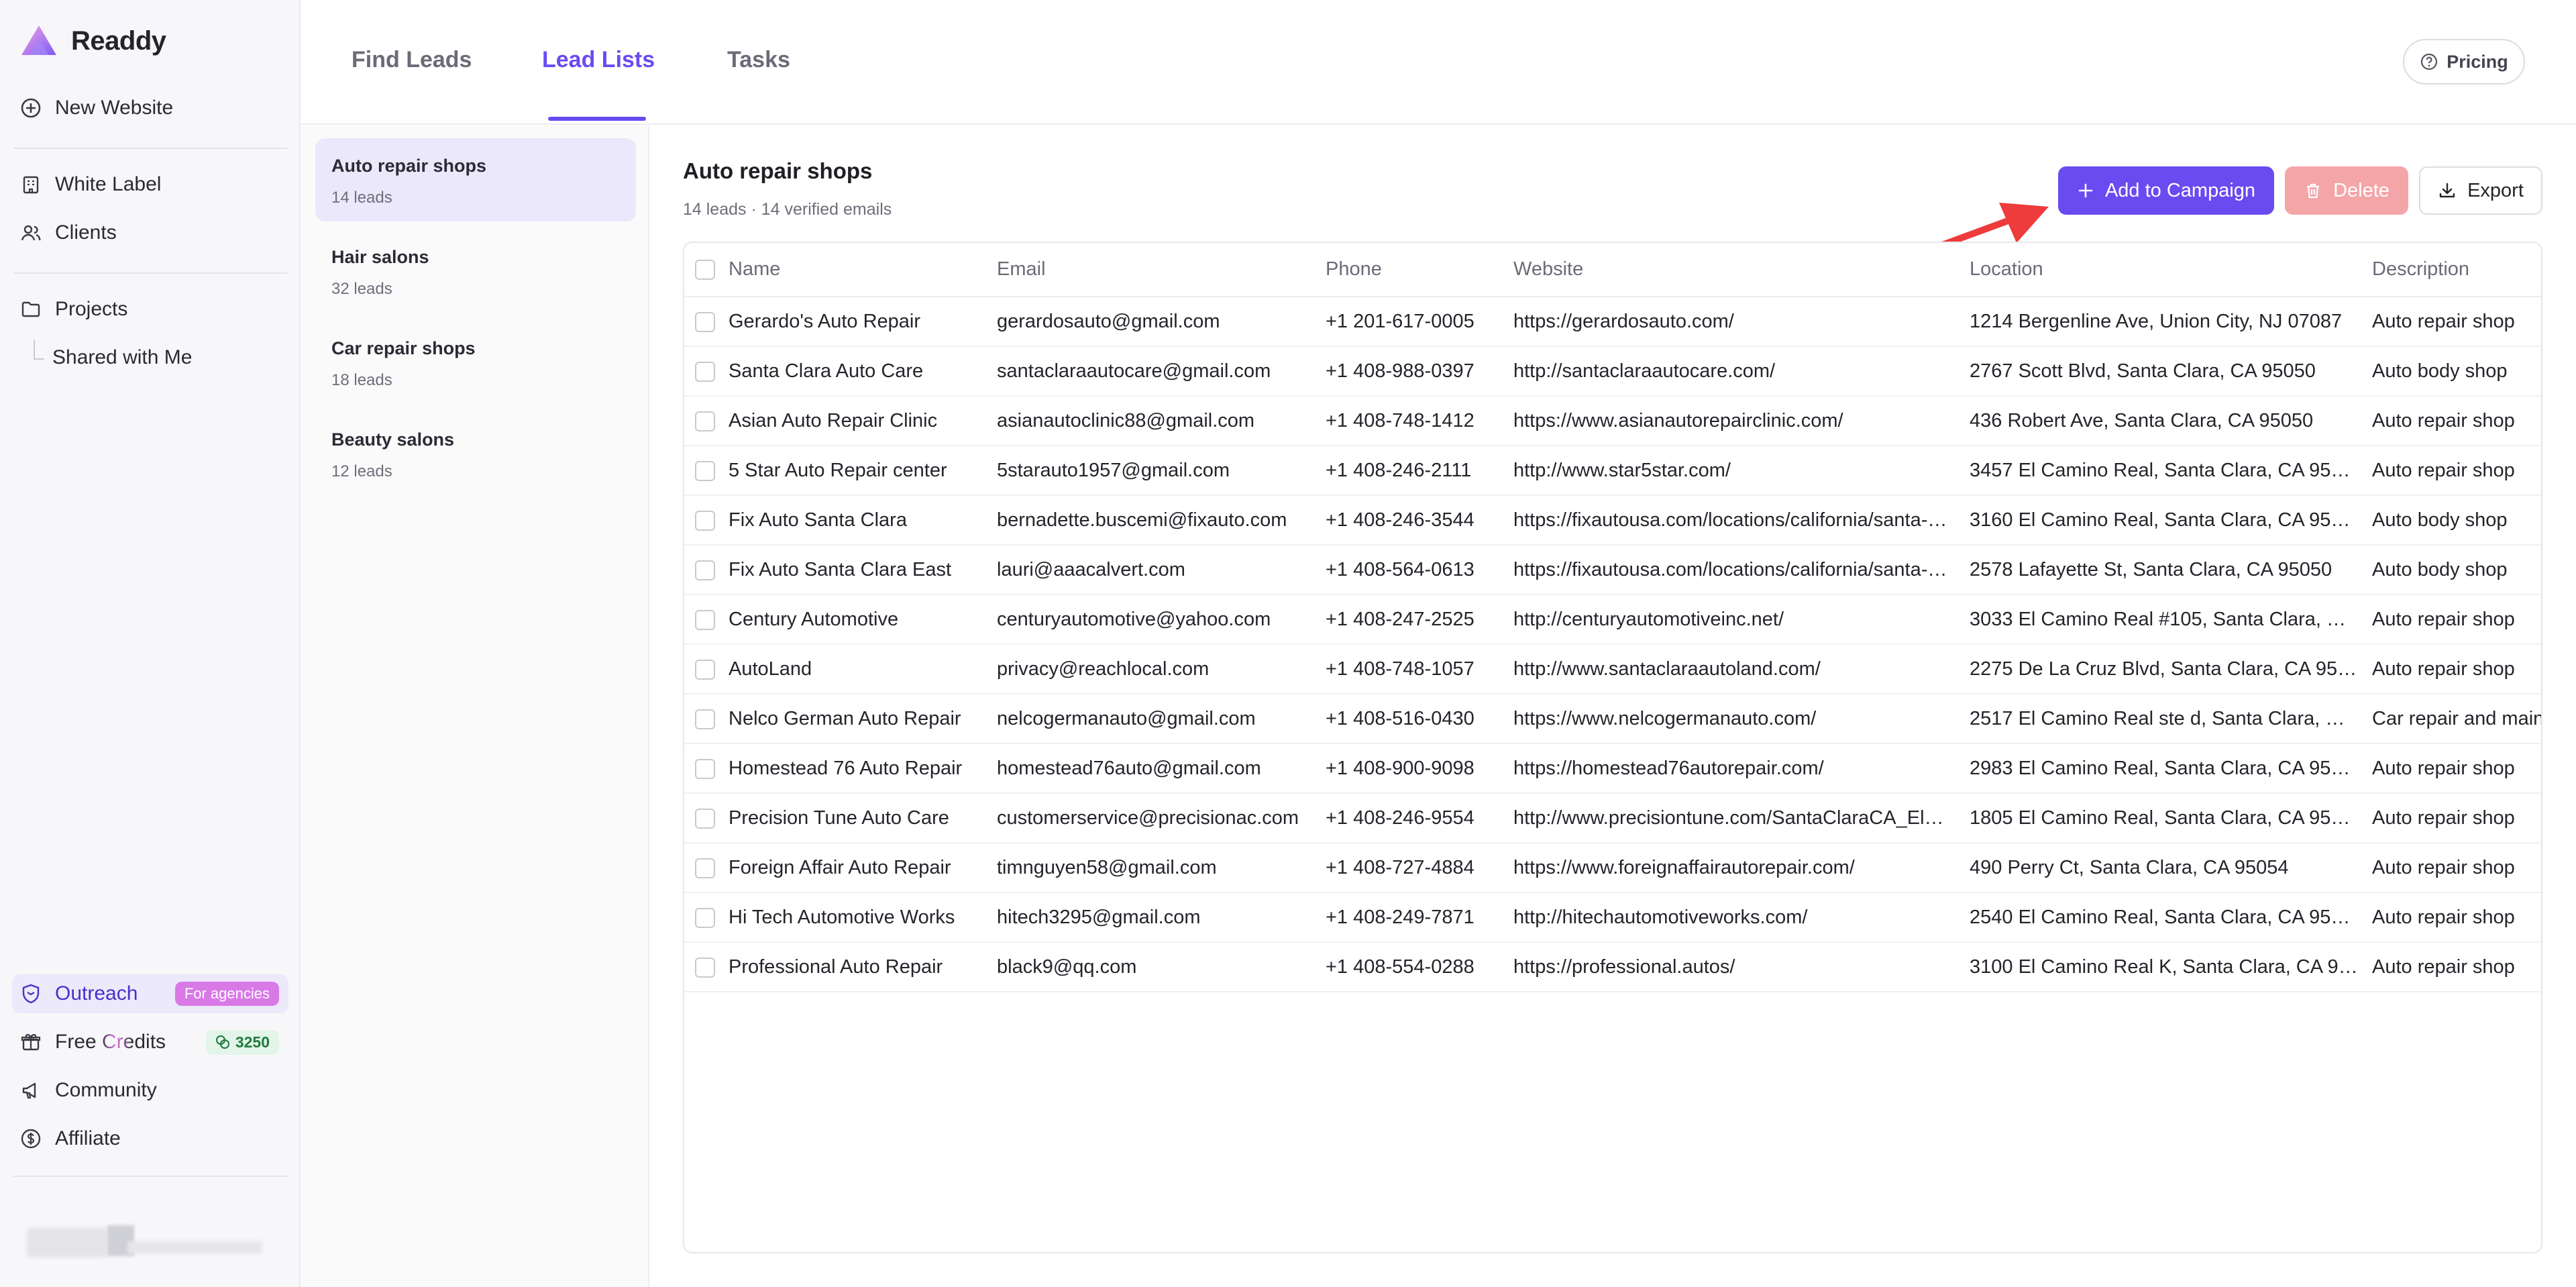 The height and width of the screenshot is (1287, 2576). What do you see at coordinates (1419, 270) in the screenshot?
I see `column-header-phone: Phone` at bounding box center [1419, 270].